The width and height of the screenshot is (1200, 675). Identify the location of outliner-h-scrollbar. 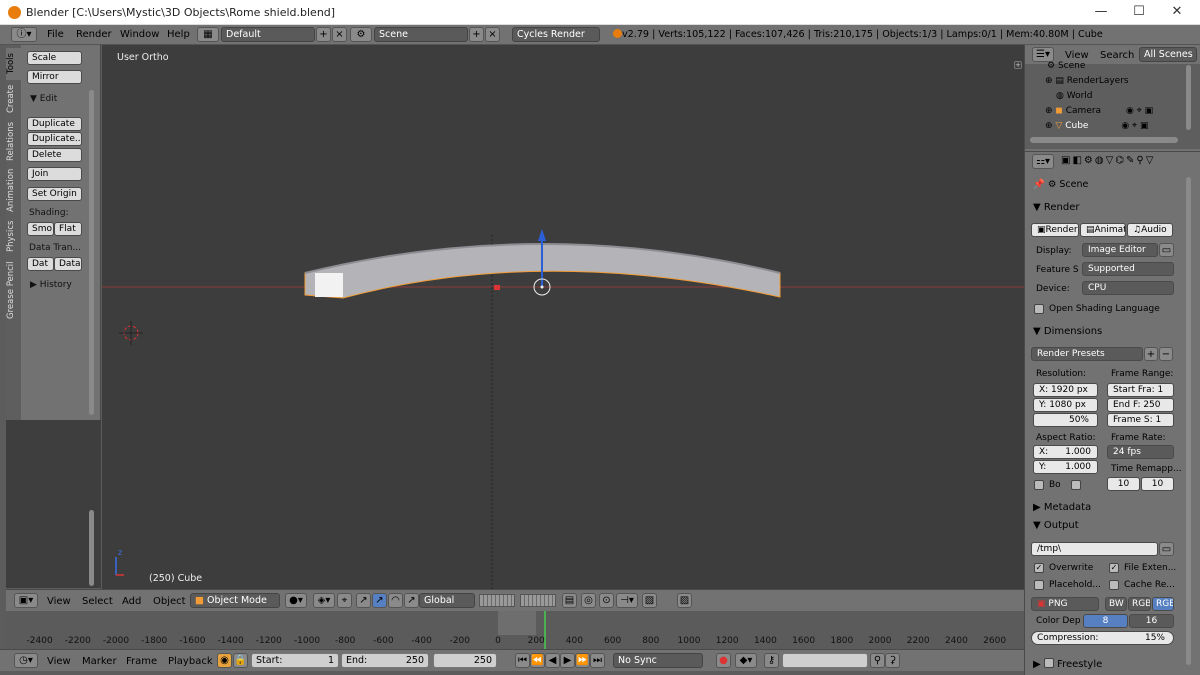
(1104, 140).